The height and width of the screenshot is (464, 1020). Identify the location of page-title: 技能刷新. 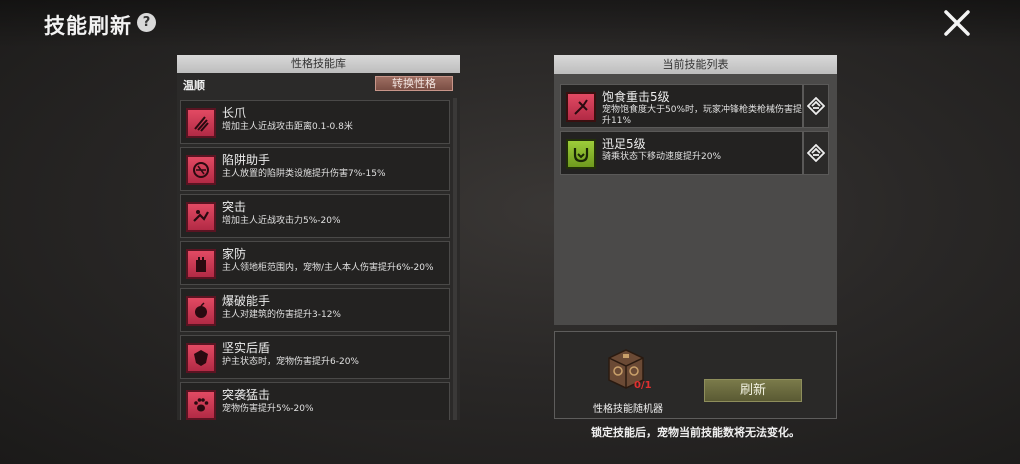
(88, 26).